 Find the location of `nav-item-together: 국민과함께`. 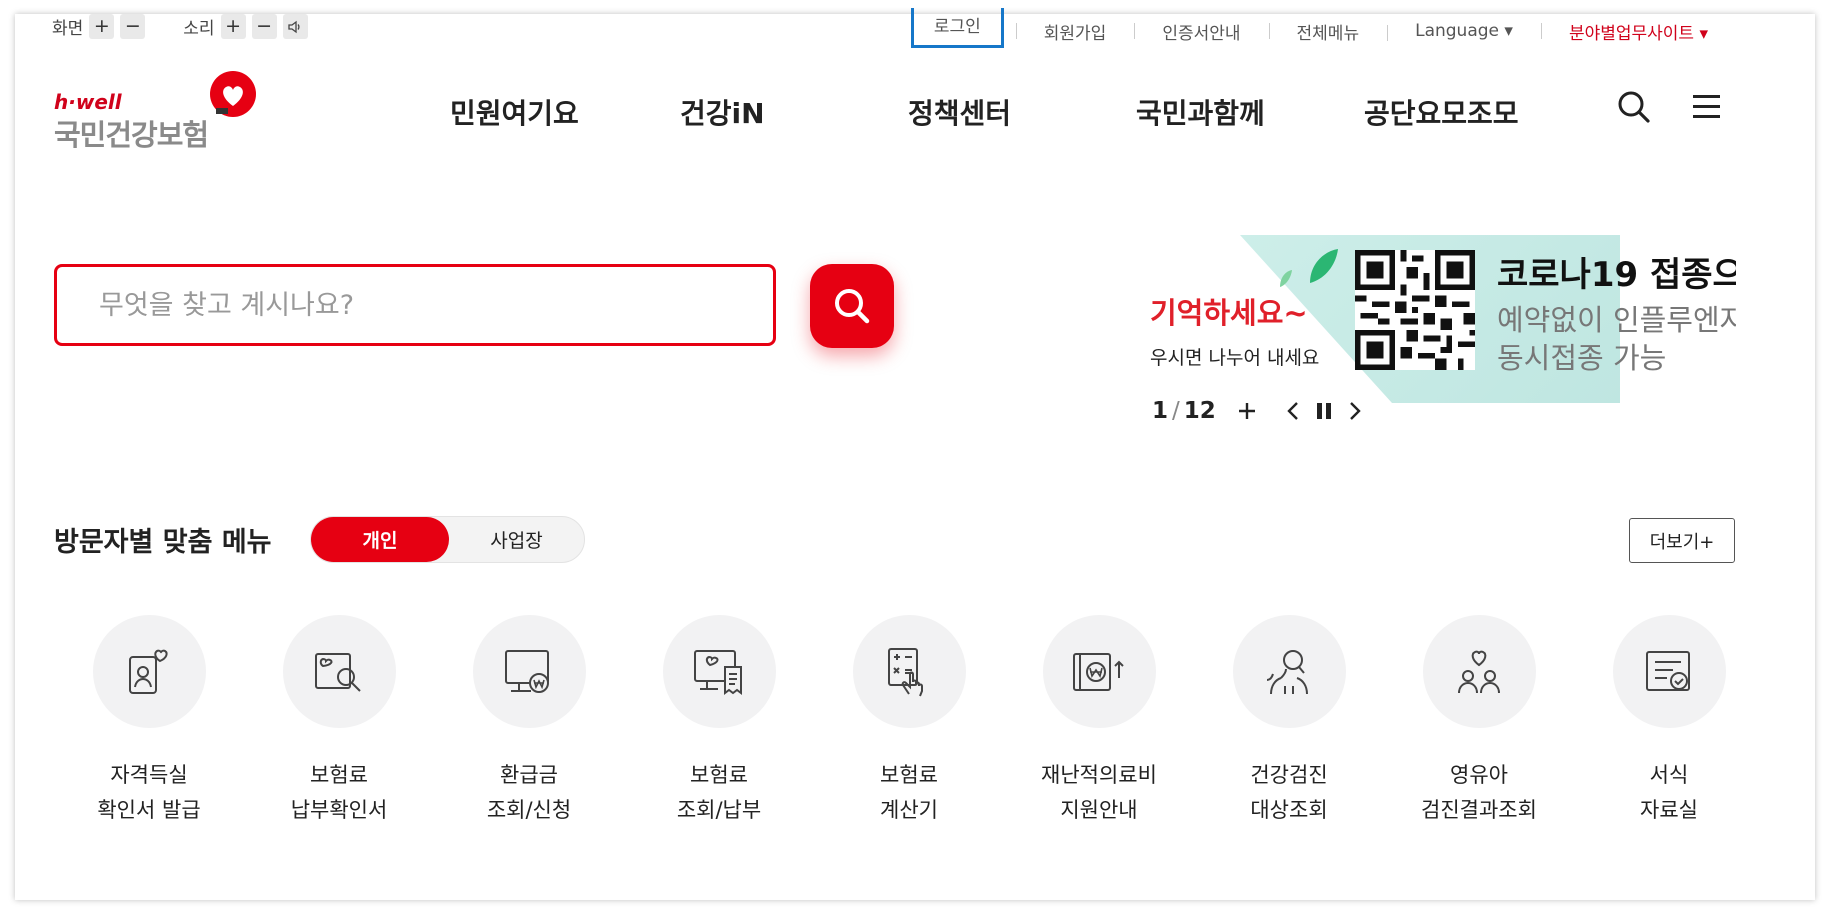

nav-item-together: 국민과함께 is located at coordinates (1250, 112).